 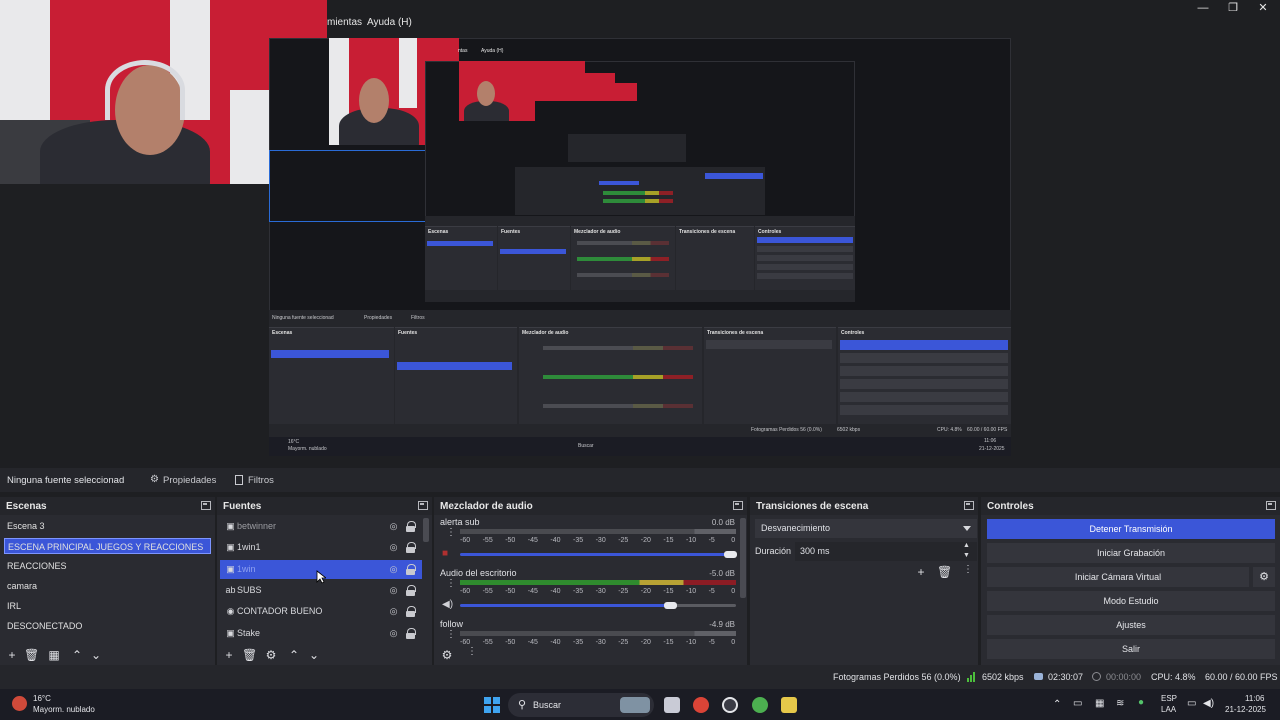 What do you see at coordinates (968, 570) in the screenshot?
I see `transition-menu-icon: ⋮` at bounding box center [968, 570].